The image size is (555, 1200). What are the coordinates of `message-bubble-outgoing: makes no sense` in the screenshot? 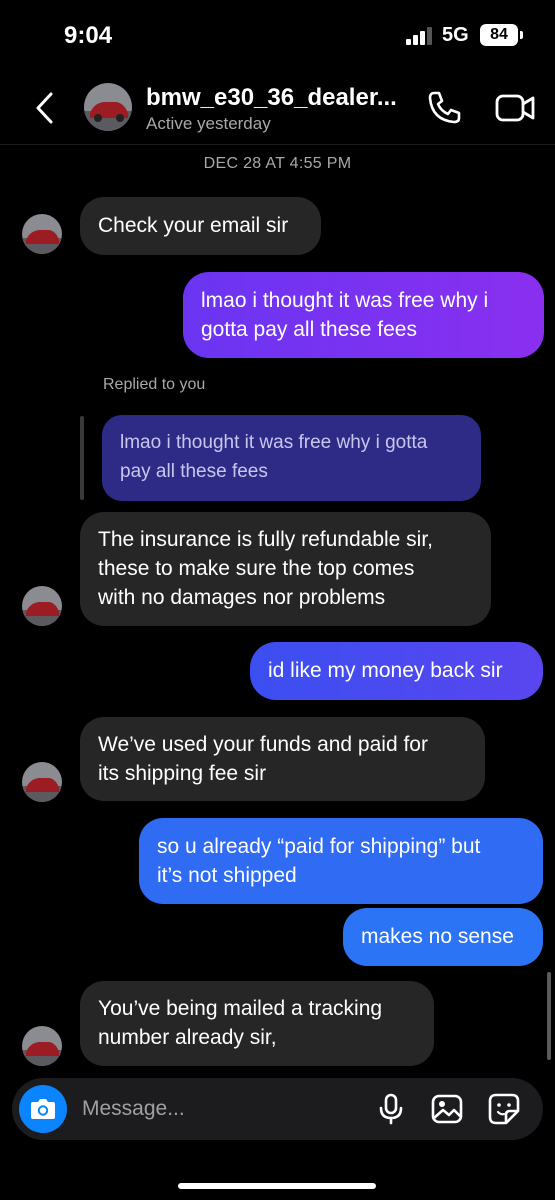 It's located at (443, 937).